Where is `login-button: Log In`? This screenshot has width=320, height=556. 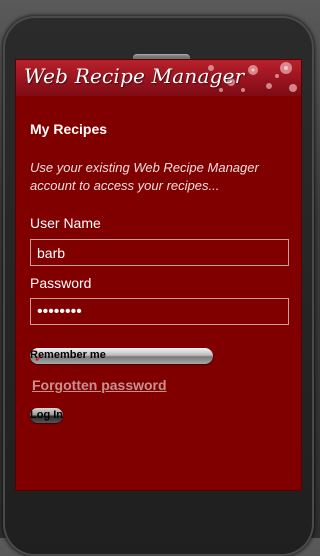 login-button: Log In is located at coordinates (46, 415).